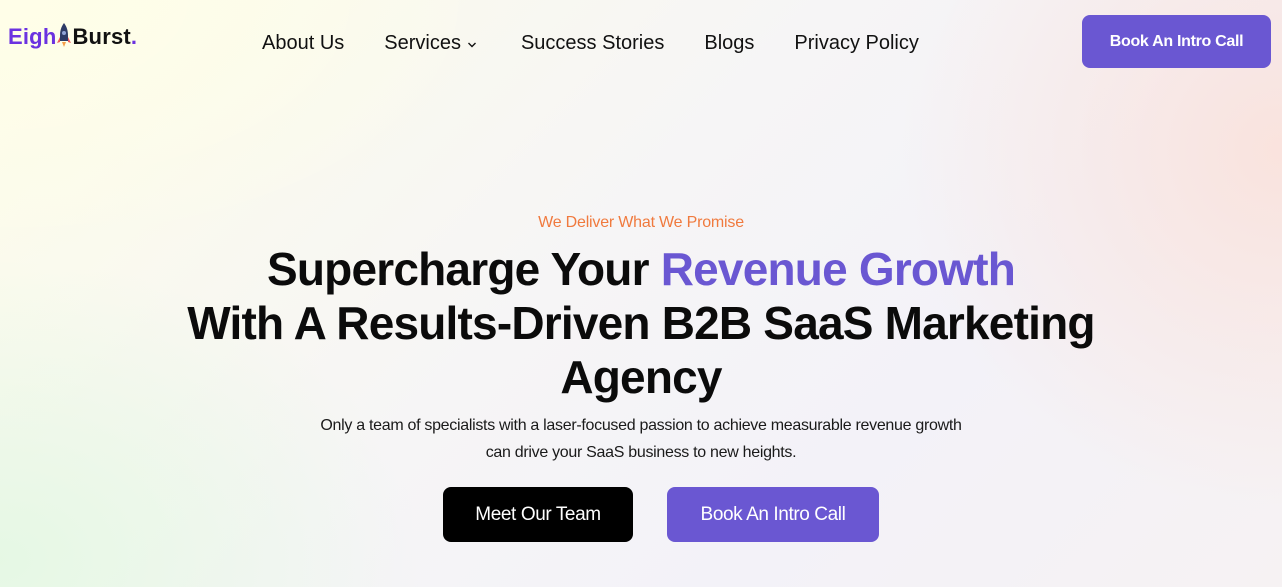 This screenshot has height=587, width=1282. What do you see at coordinates (641, 222) in the screenshot?
I see `hero-tagline: We Deliver What We Promise` at bounding box center [641, 222].